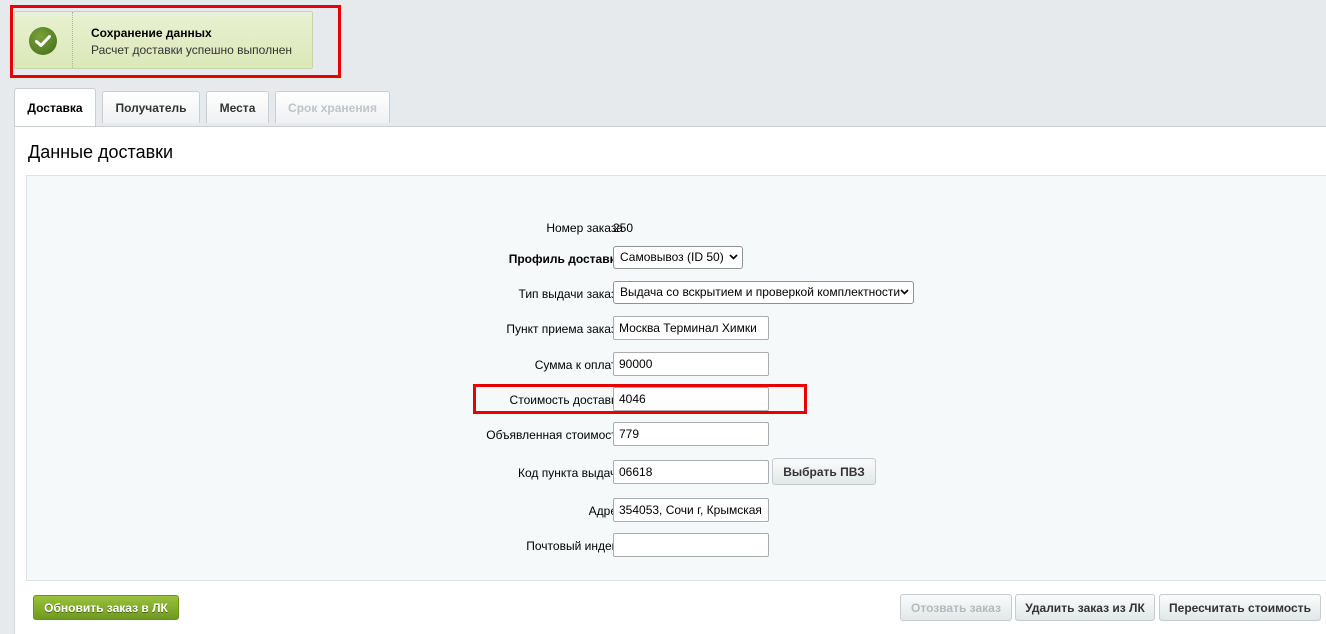  I want to click on tab-places: Места, so click(237, 107).